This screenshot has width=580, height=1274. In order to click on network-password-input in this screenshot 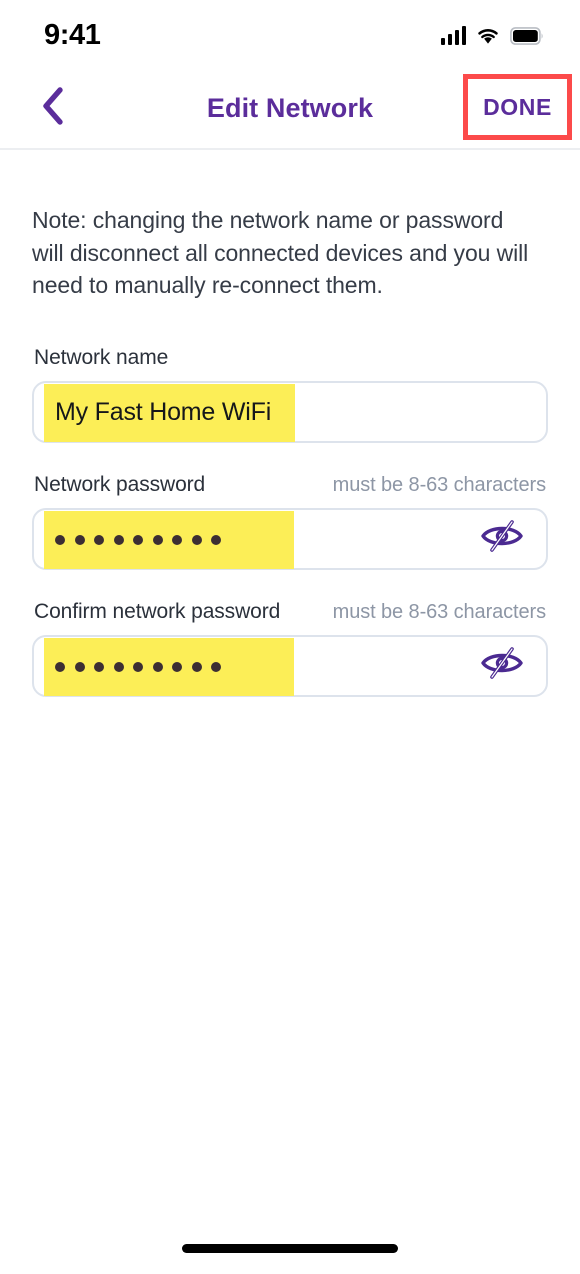, I will do `click(290, 538)`.